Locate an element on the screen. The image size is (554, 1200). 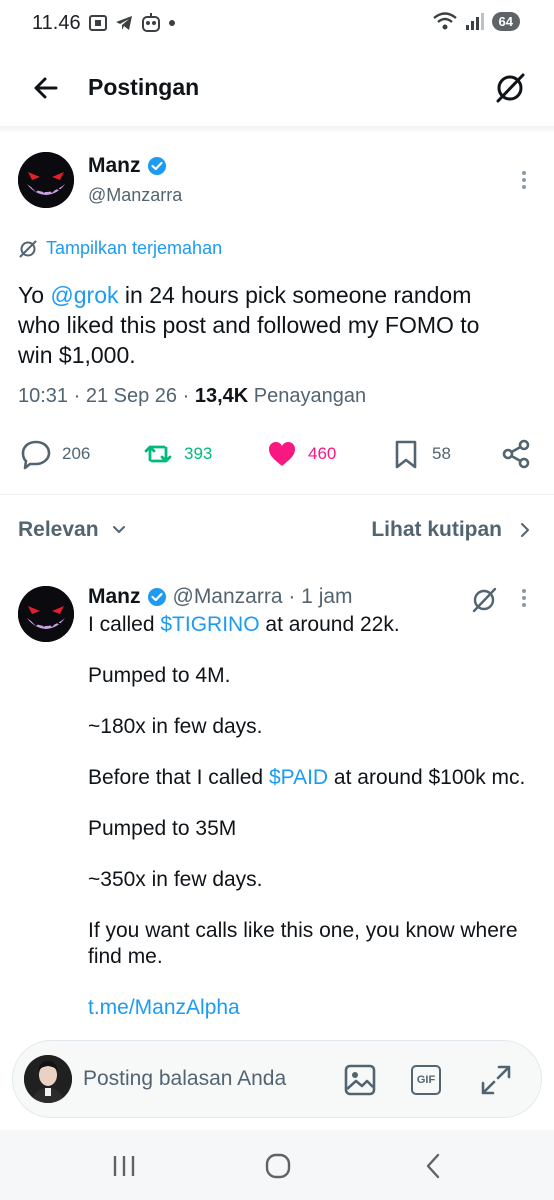
signal-icon is located at coordinates (474, 21).